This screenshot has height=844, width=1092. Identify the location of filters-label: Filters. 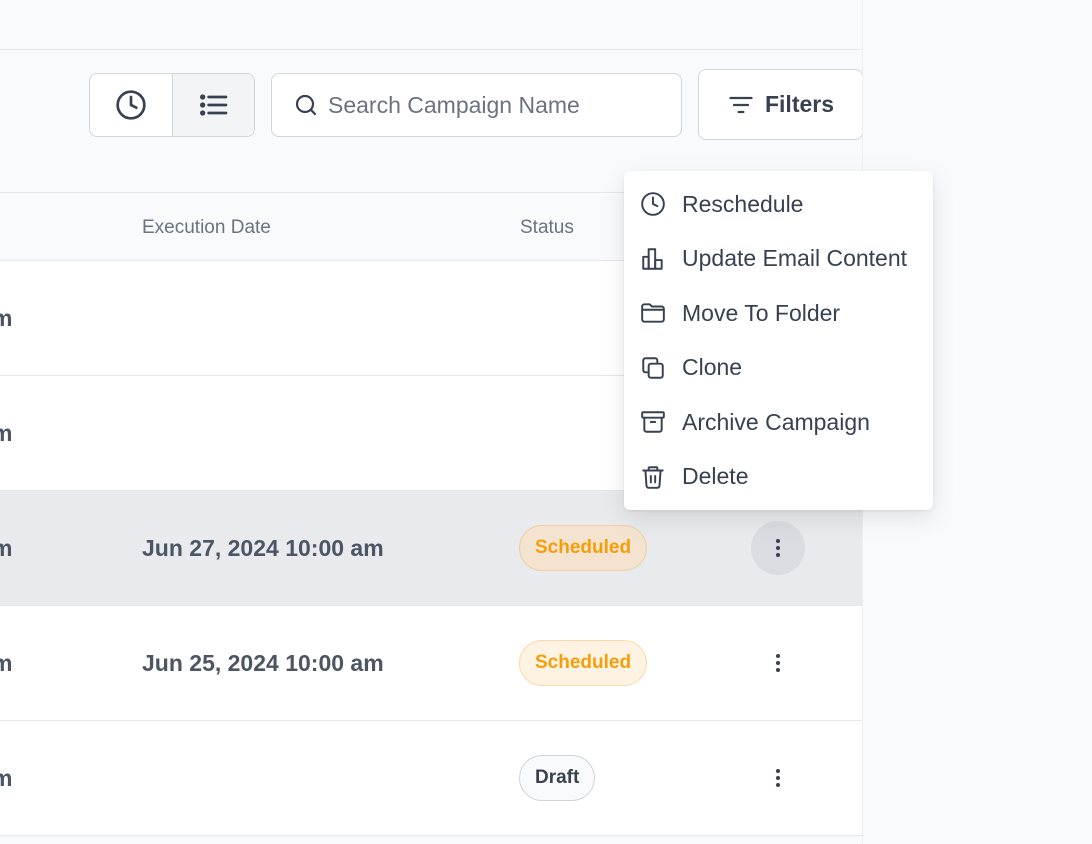
(799, 104).